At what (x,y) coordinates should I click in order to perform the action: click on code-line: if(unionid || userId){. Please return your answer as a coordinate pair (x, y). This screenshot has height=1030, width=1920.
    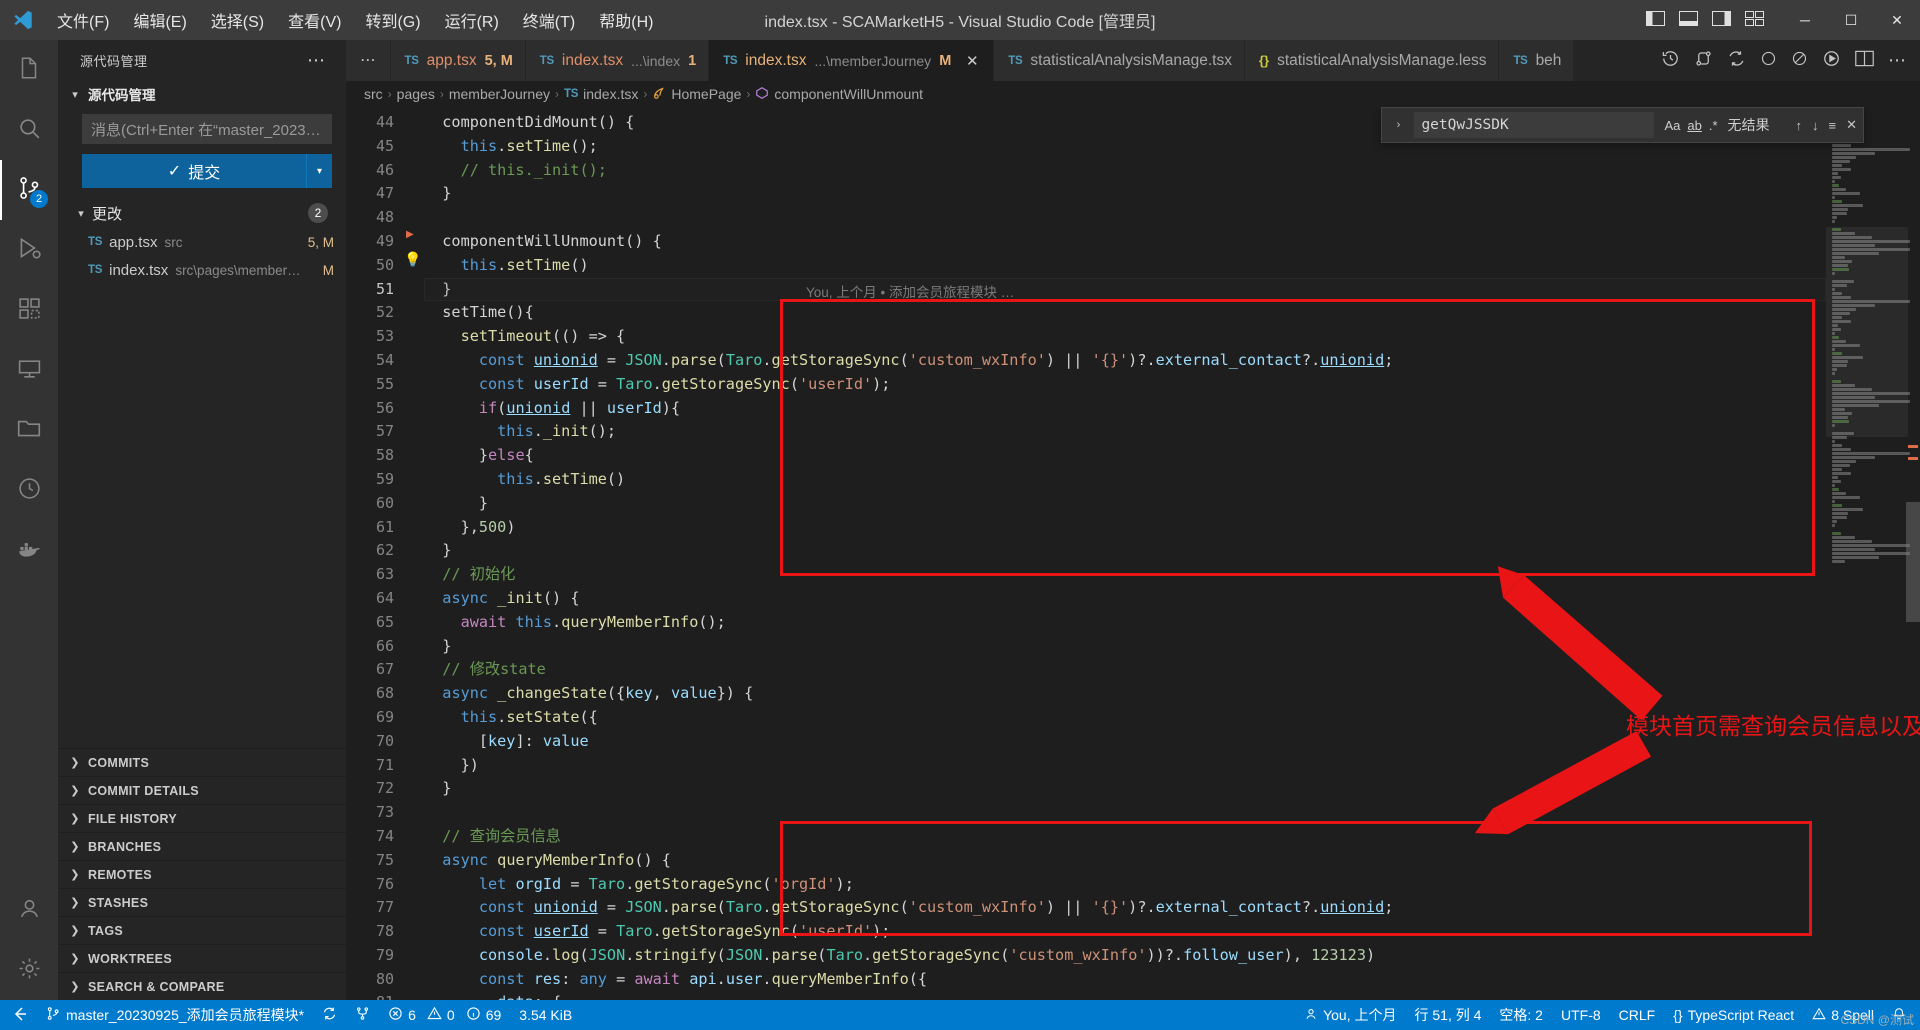
    Looking at the image, I should click on (1125, 409).